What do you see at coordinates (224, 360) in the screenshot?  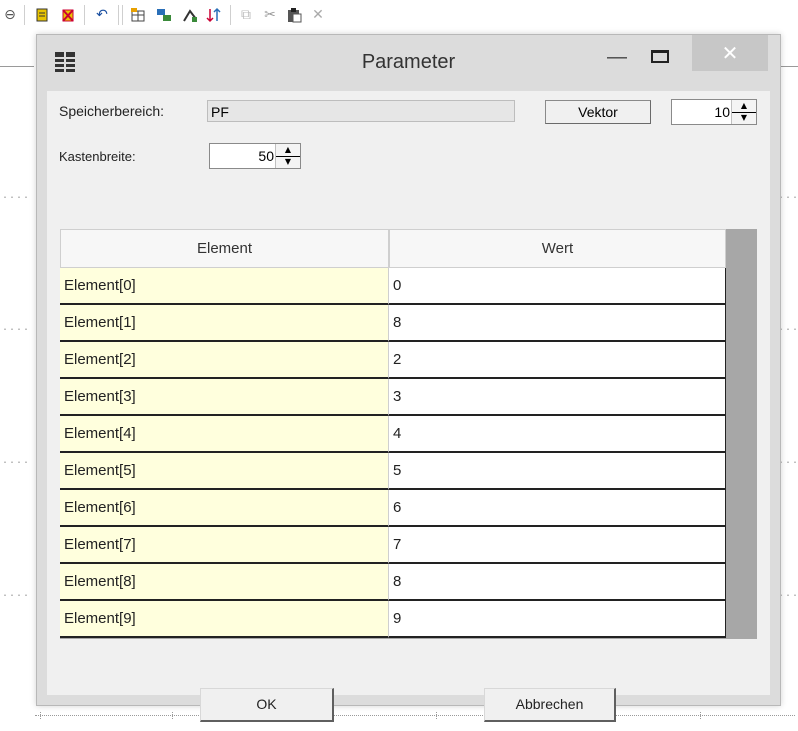 I see `element-name-cell: Element[2]` at bounding box center [224, 360].